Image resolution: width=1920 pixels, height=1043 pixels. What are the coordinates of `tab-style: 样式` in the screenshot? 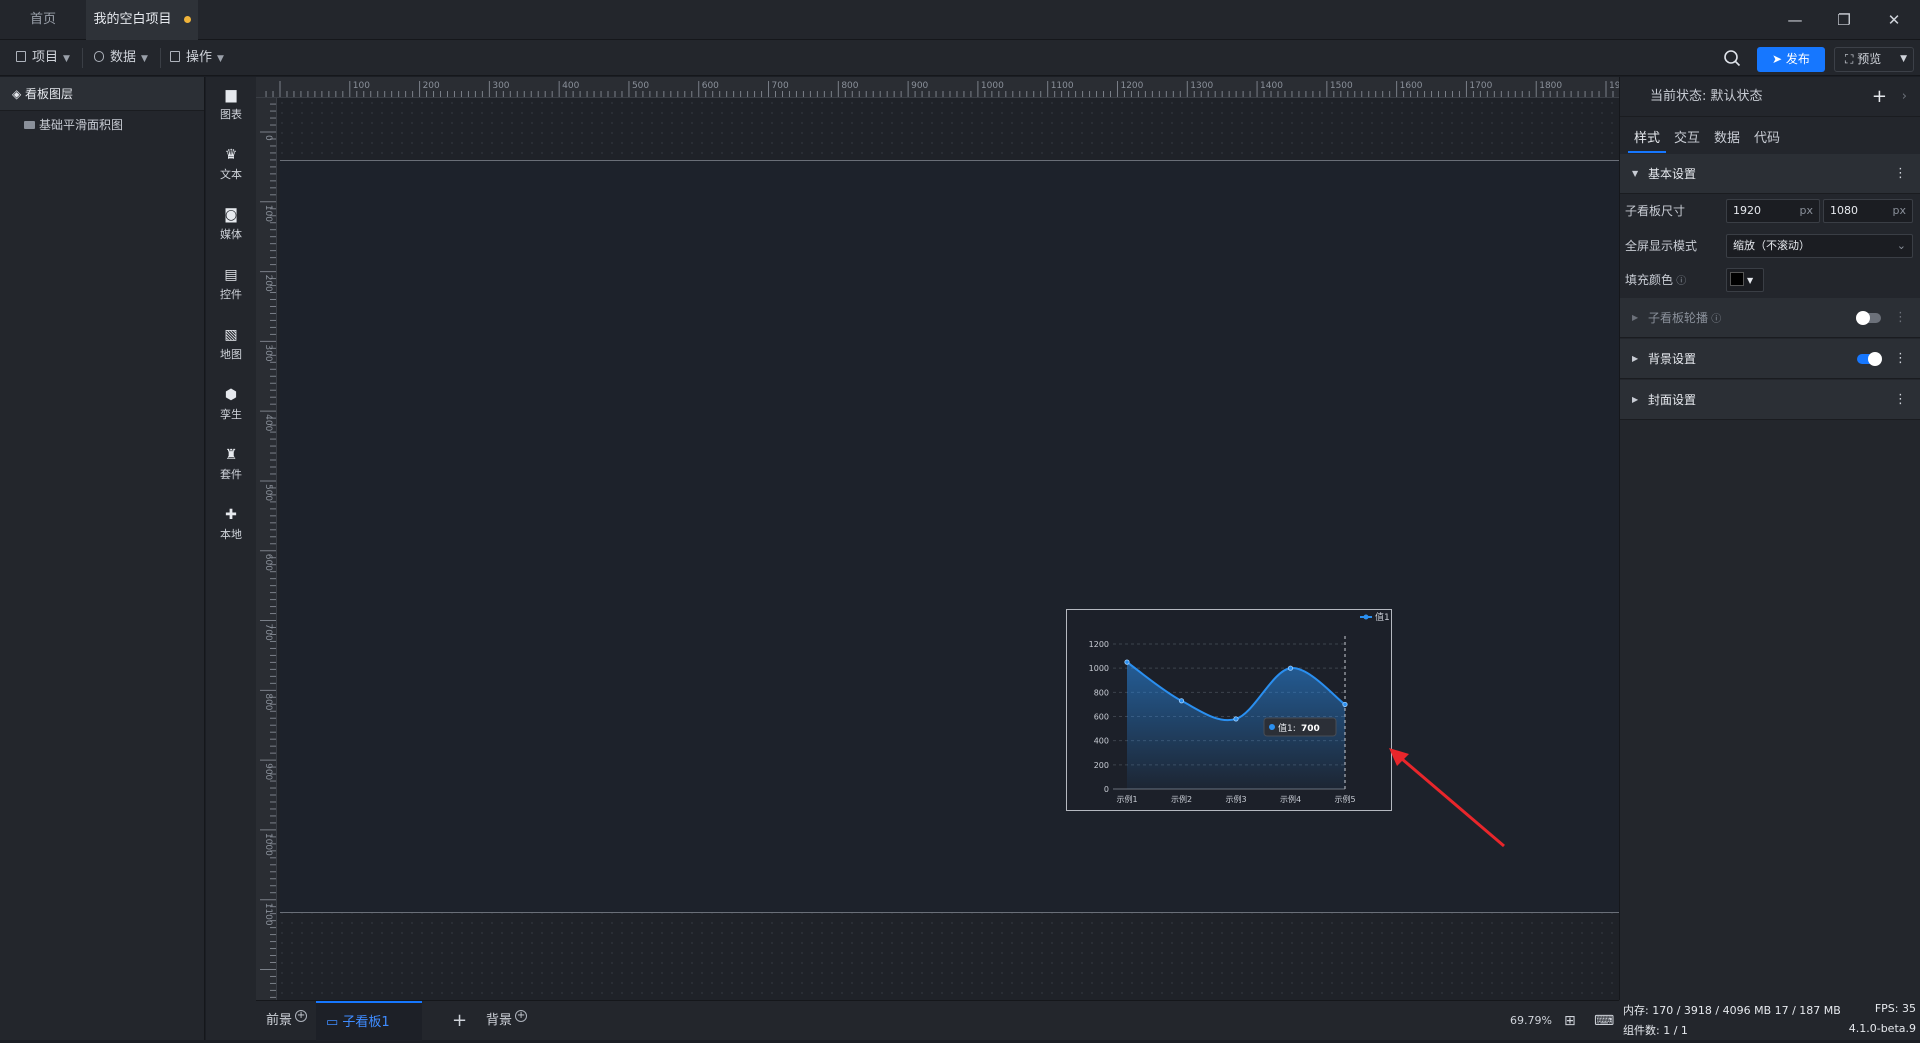 It's located at (1647, 139).